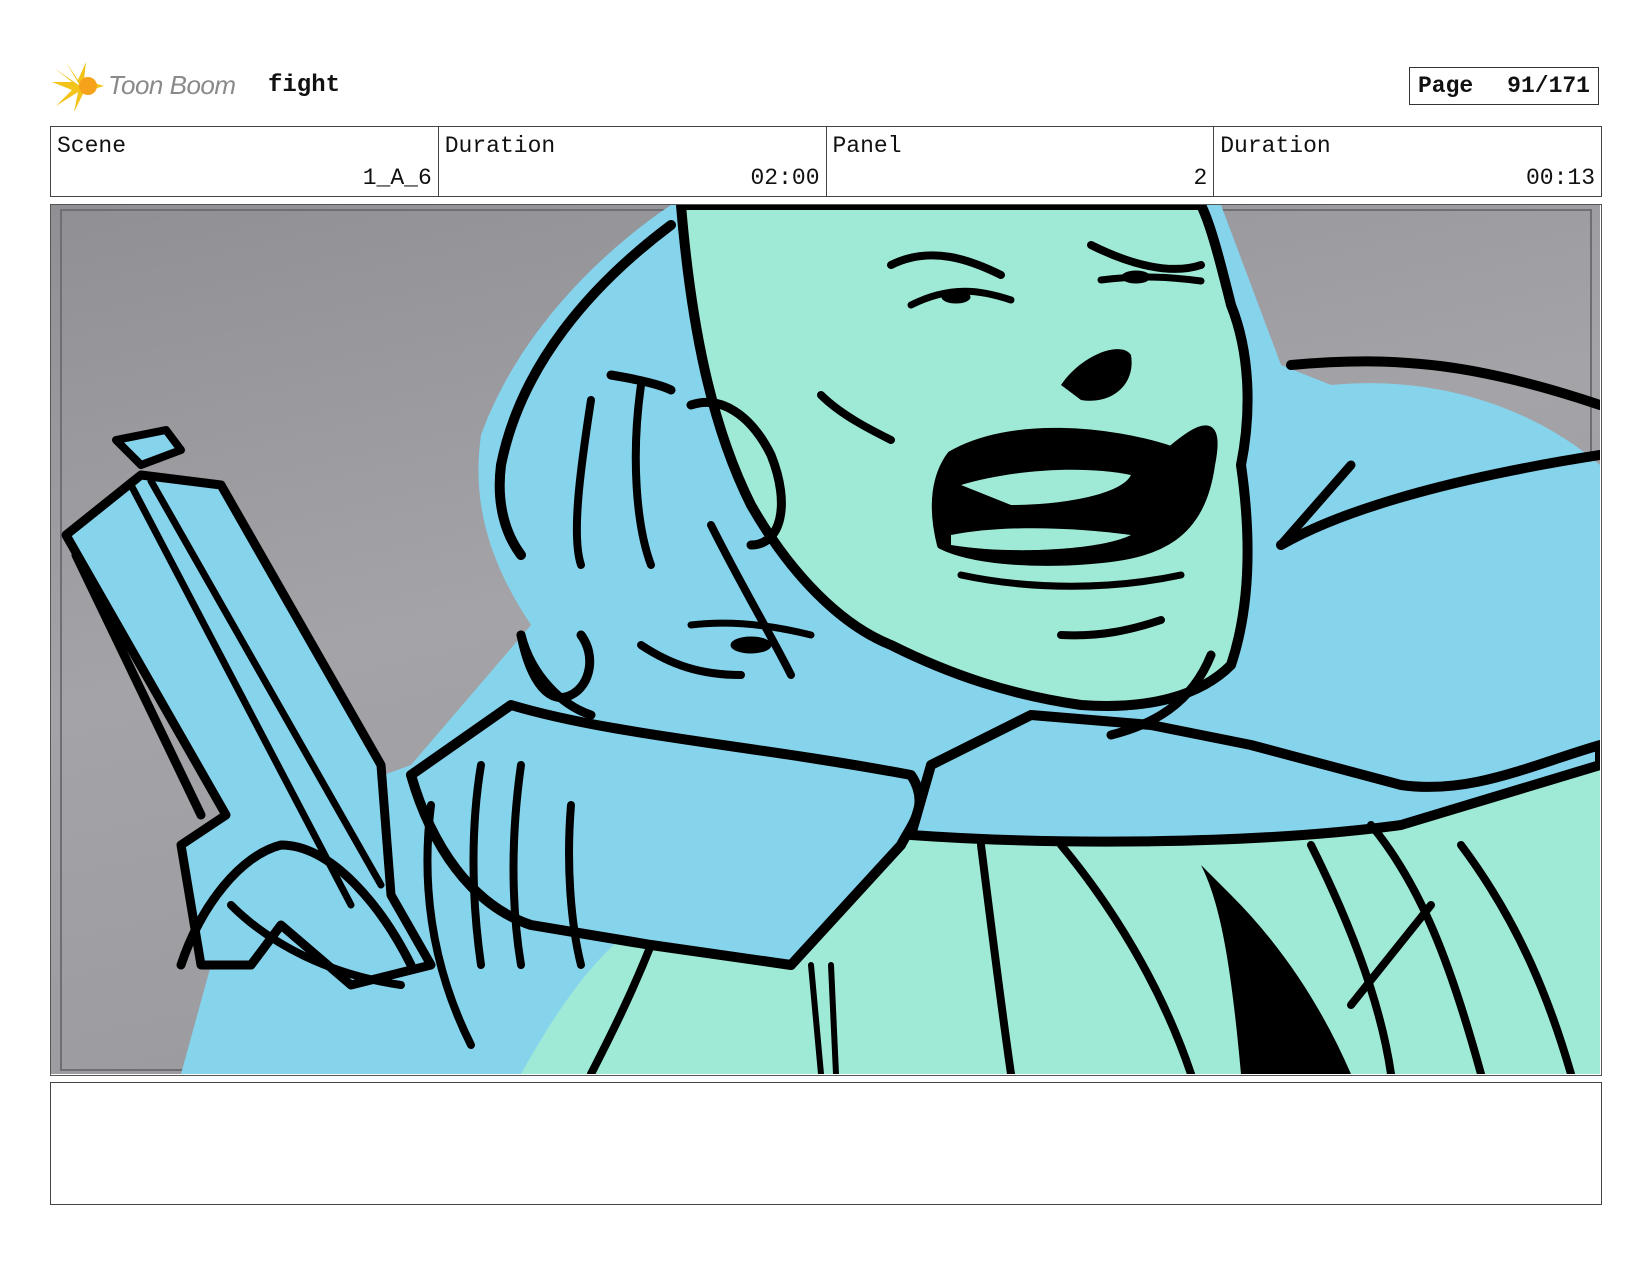  Describe the element at coordinates (397, 178) in the screenshot. I see `scene-value: 1_A_6` at that location.